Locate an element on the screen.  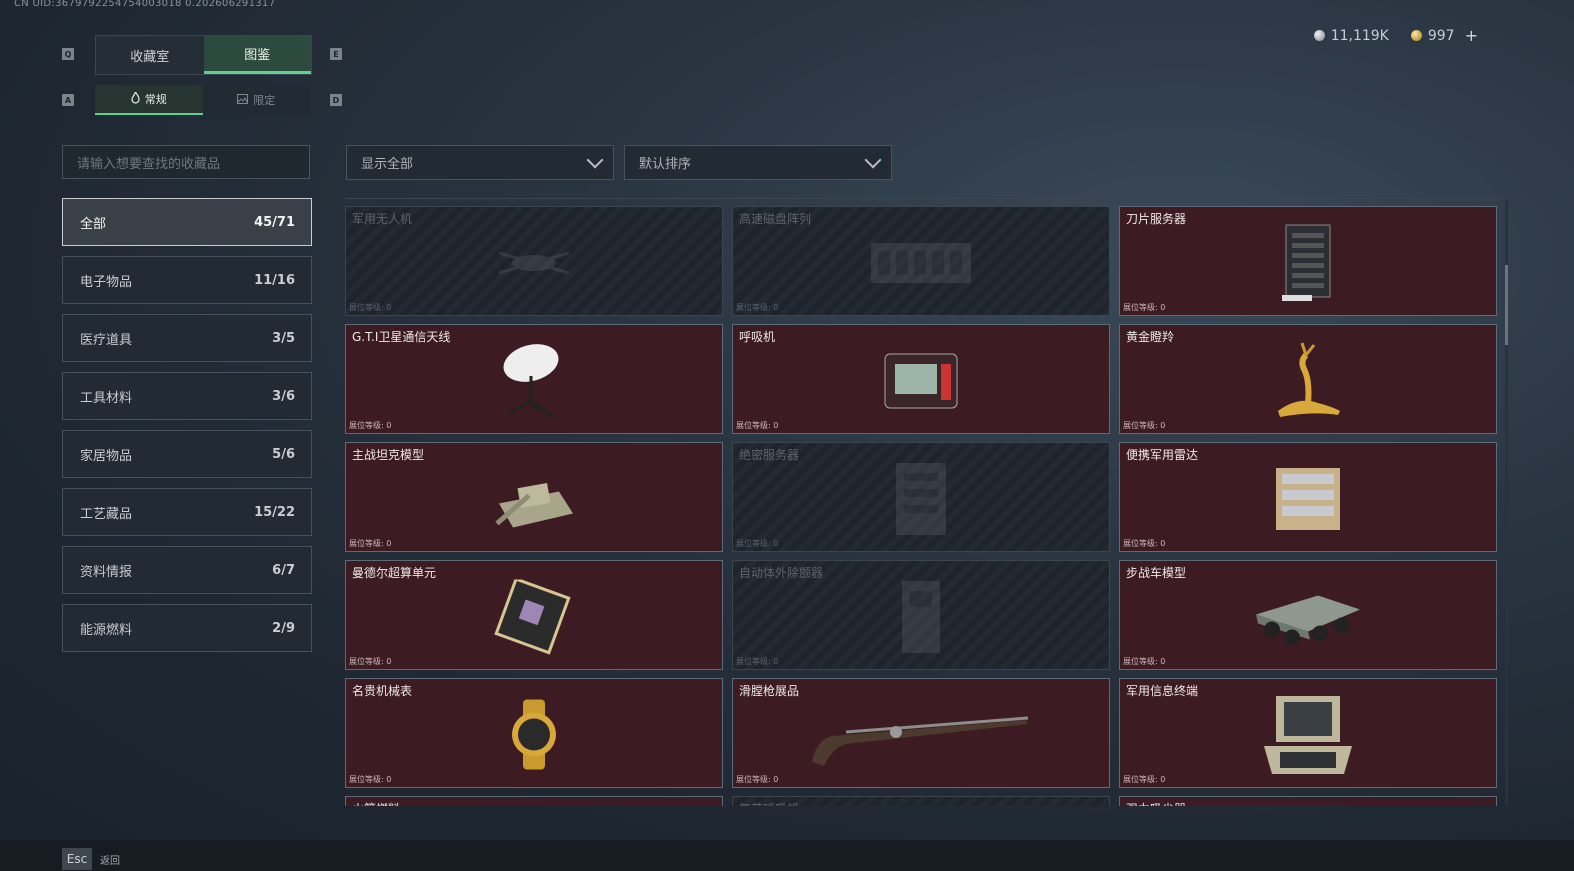
key-hint-e: E is located at coordinates (336, 54).